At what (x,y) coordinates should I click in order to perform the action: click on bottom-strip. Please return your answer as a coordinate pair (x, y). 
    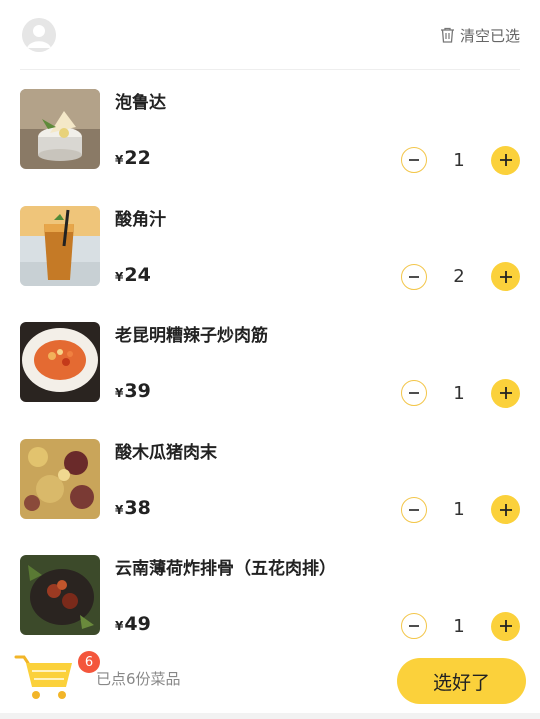
    Looking at the image, I should click on (270, 716).